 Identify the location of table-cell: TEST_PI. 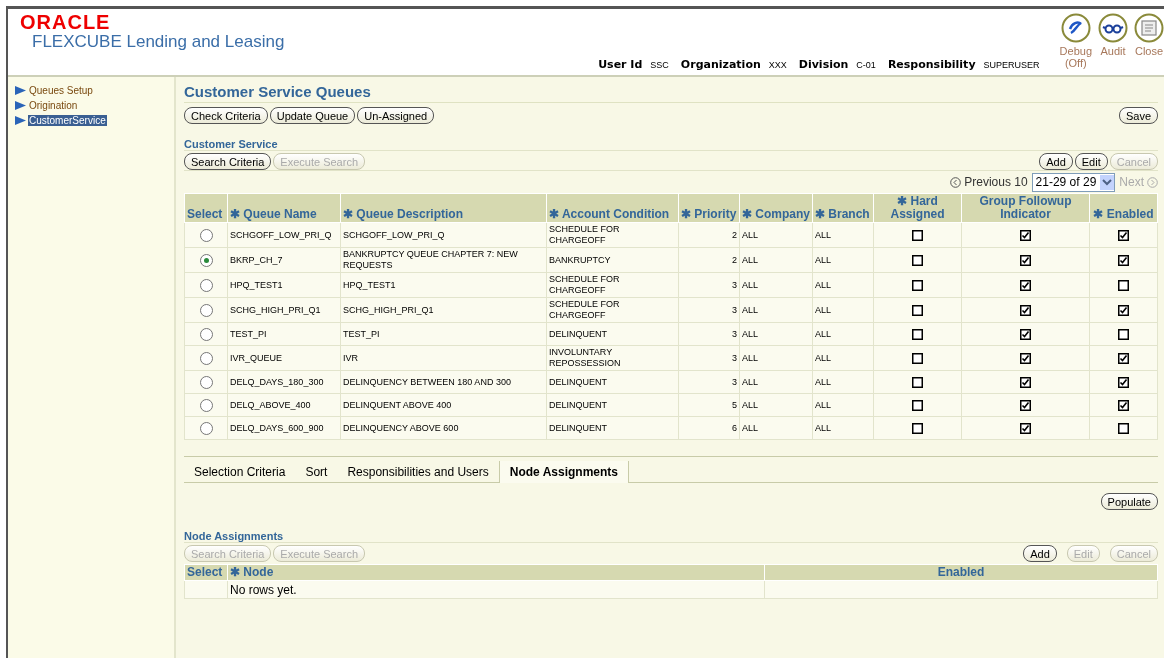
(443, 334).